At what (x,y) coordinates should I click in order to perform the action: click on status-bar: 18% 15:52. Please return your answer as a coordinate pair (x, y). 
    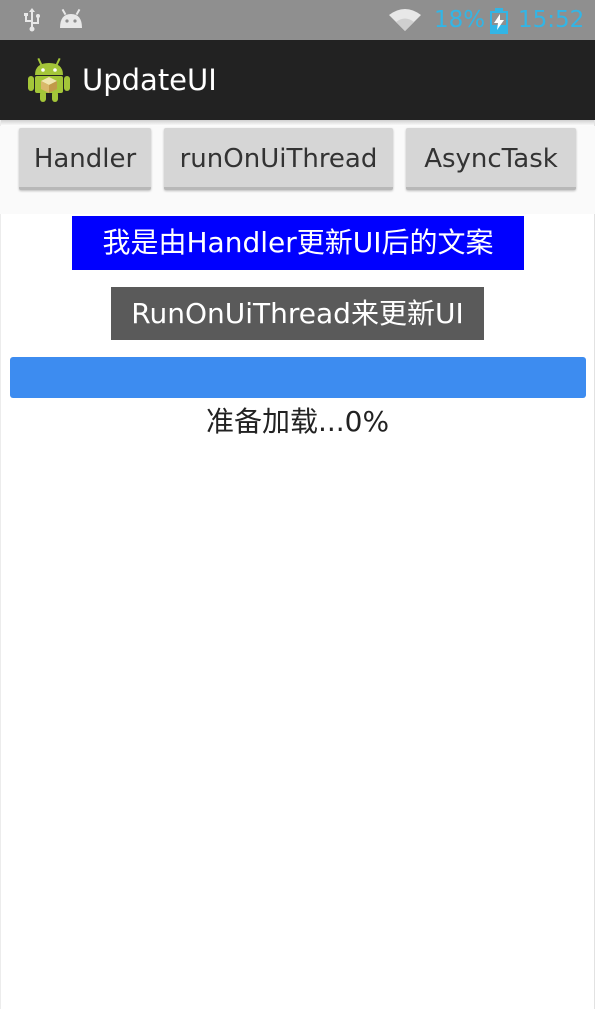
    Looking at the image, I should click on (297, 20).